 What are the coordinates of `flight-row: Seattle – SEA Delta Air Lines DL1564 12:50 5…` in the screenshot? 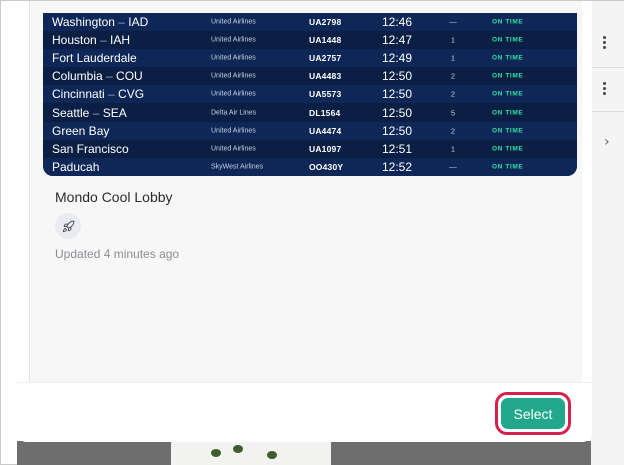 It's located at (310, 112).